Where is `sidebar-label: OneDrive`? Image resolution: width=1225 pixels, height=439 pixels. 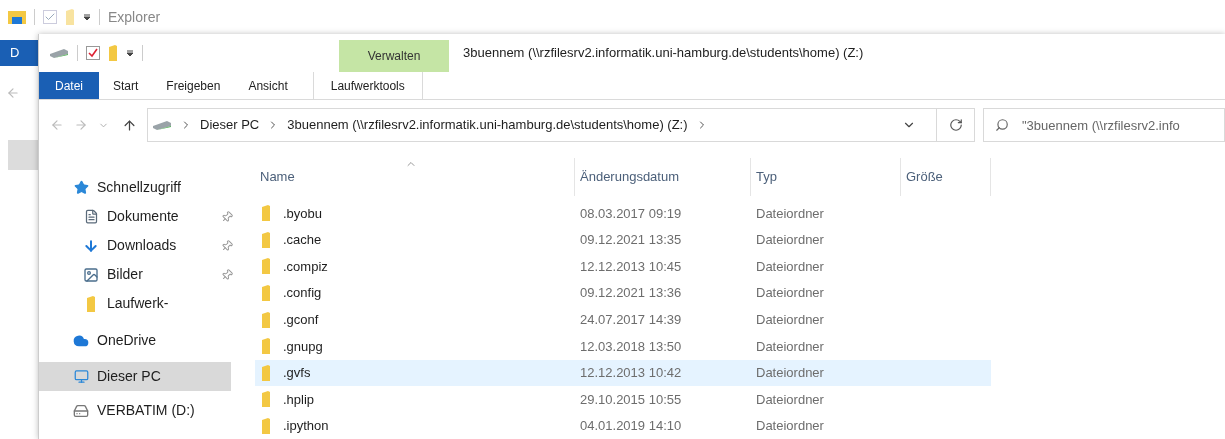 sidebar-label: OneDrive is located at coordinates (127, 340).